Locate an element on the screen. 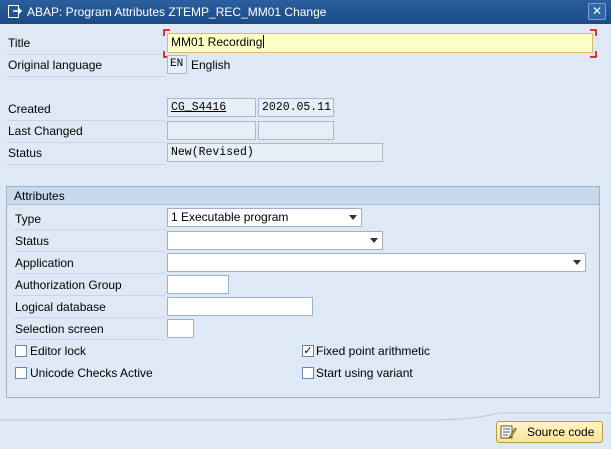 Image resolution: width=611 pixels, height=449 pixels. auth-group-input is located at coordinates (198, 284).